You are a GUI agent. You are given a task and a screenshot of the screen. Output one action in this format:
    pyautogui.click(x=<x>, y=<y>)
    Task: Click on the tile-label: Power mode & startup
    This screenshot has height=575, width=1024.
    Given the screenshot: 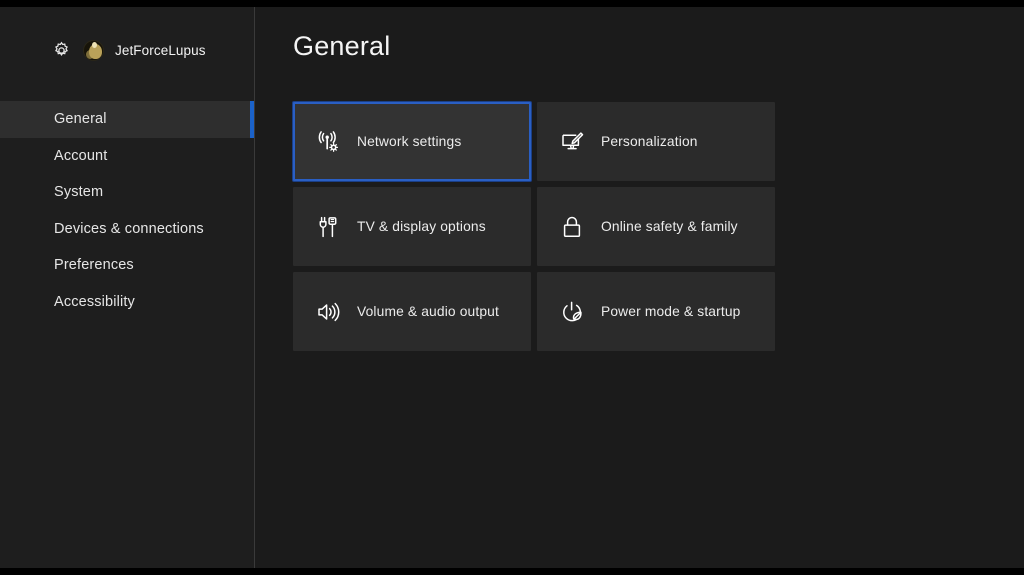 What is the action you would take?
    pyautogui.click(x=671, y=311)
    